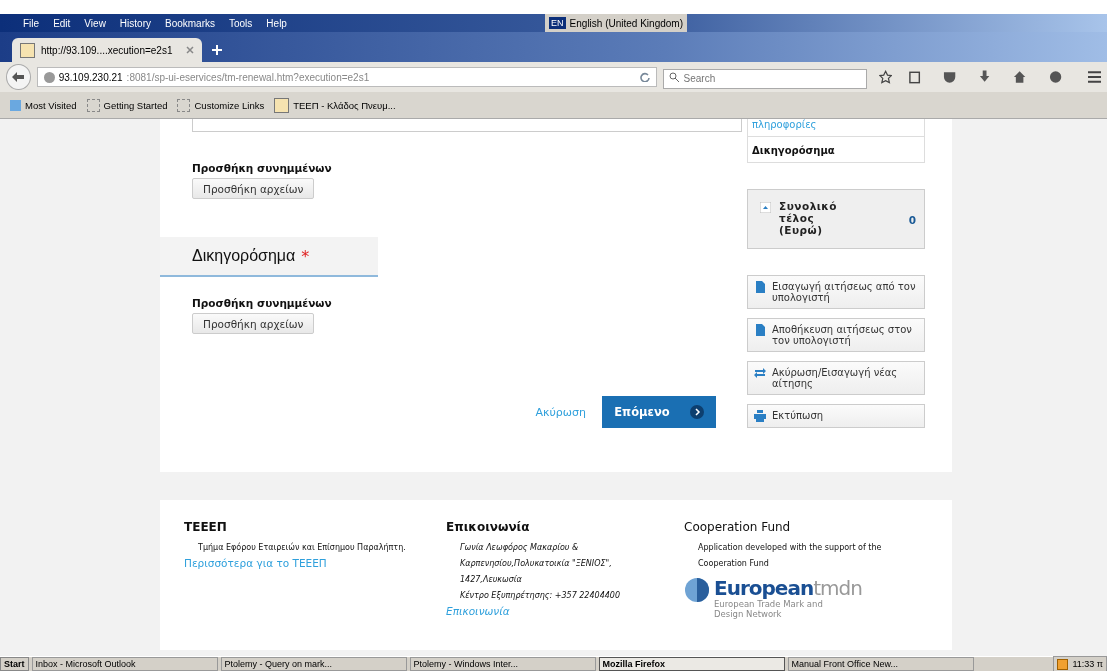 The image size is (1107, 671). I want to click on required-asterisk: *, so click(305, 256).